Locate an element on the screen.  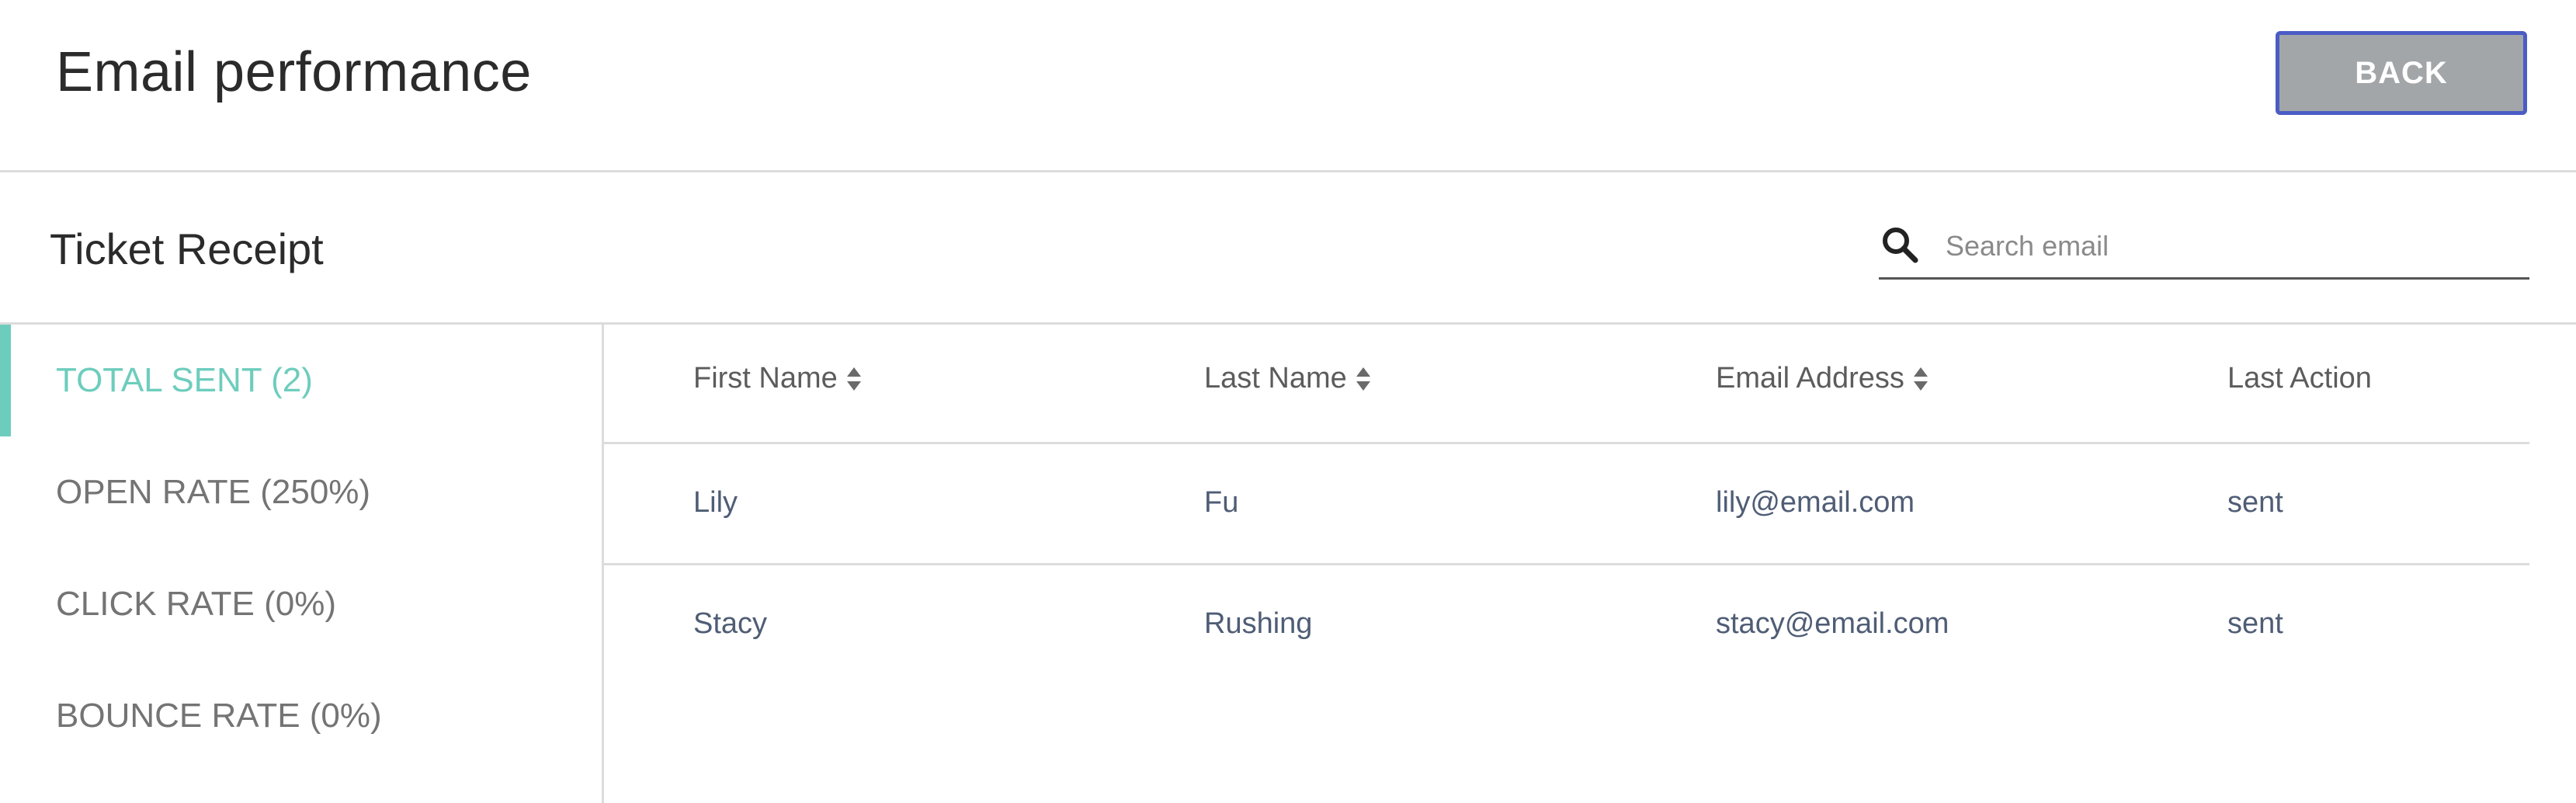
column-header-last-name: Last Name is located at coordinates (1288, 378).